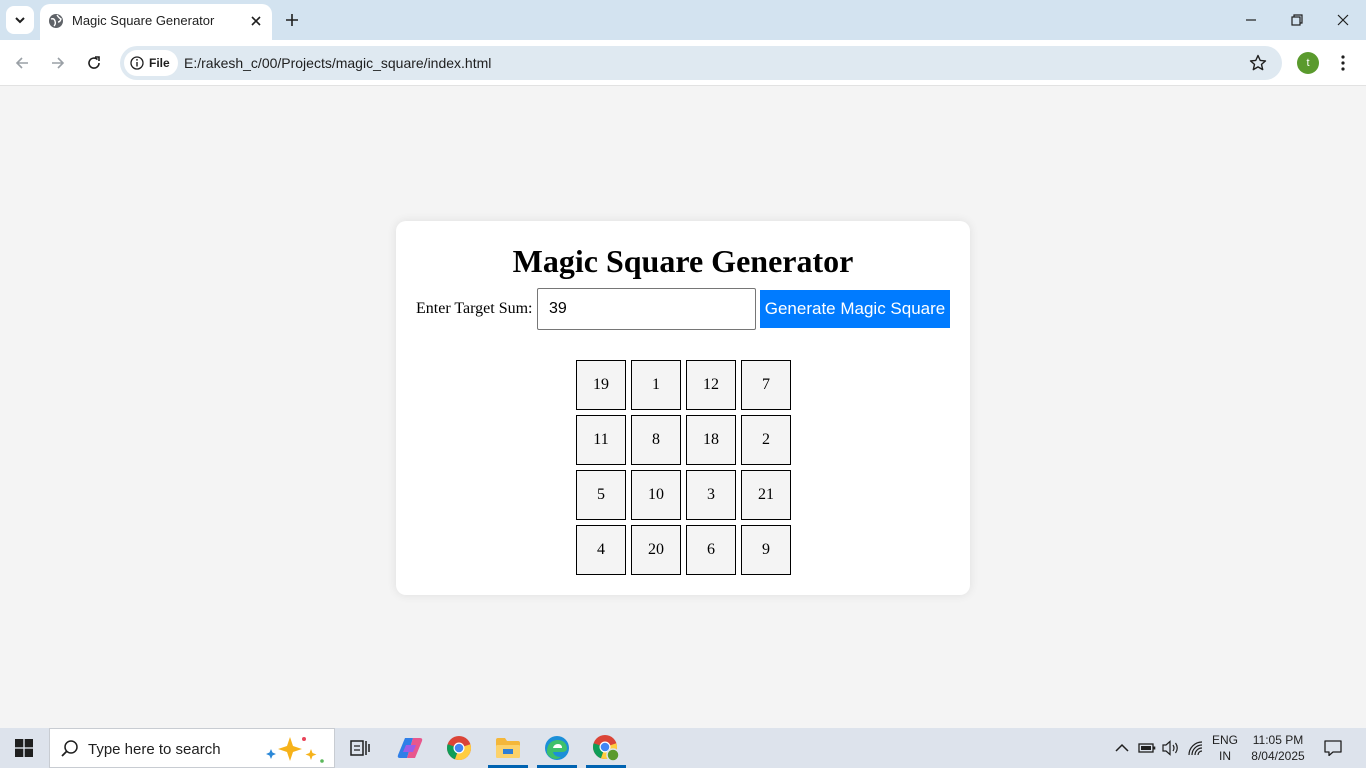  What do you see at coordinates (601, 385) in the screenshot?
I see `magic-square-cell: 19` at bounding box center [601, 385].